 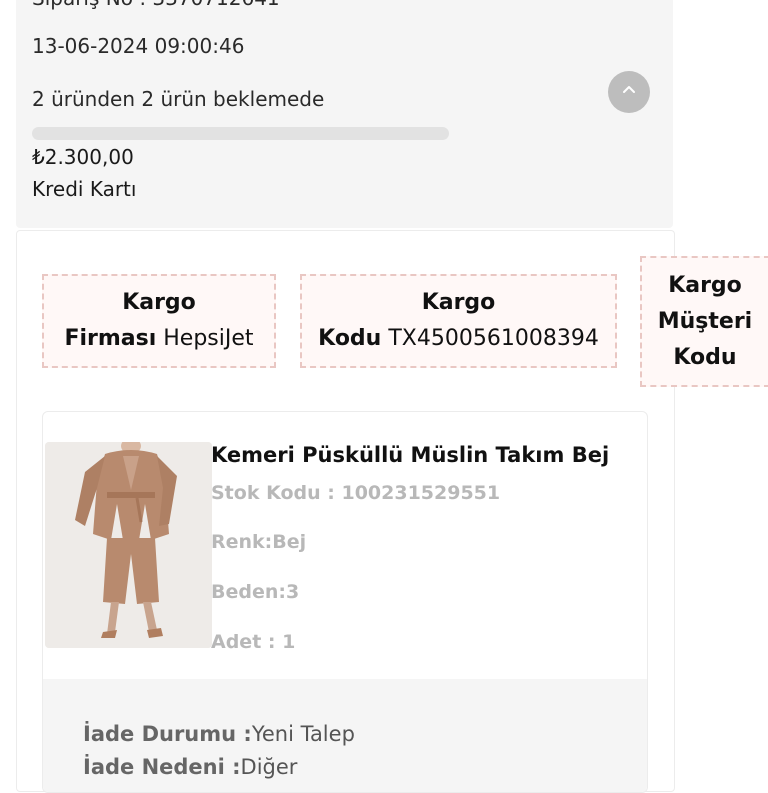 I want to click on order-number: Sipariş No : 3370712641, so click(x=156, y=5).